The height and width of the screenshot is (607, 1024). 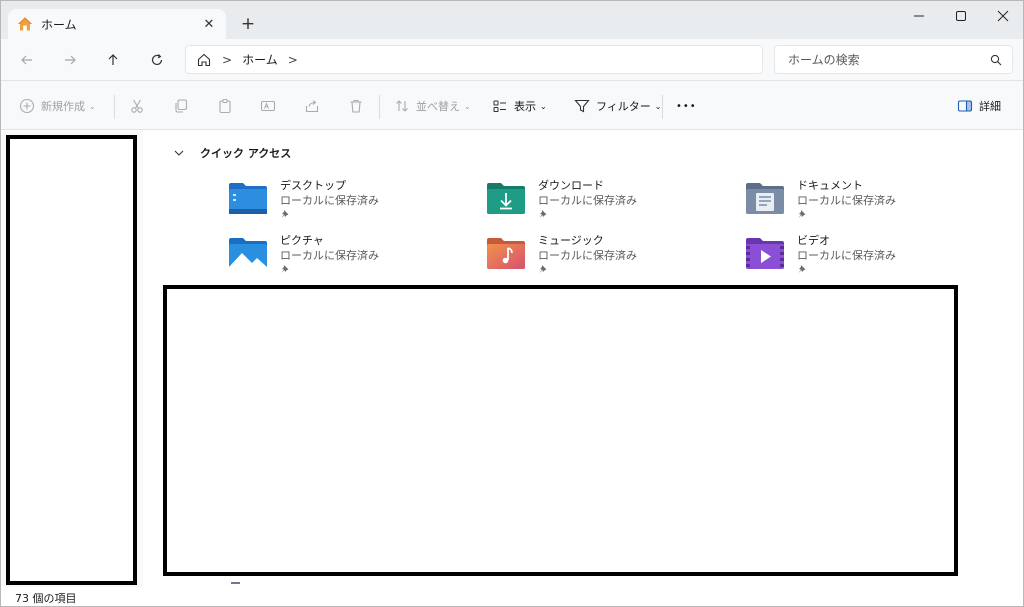 I want to click on downloads-folder-icon, so click(x=506, y=198).